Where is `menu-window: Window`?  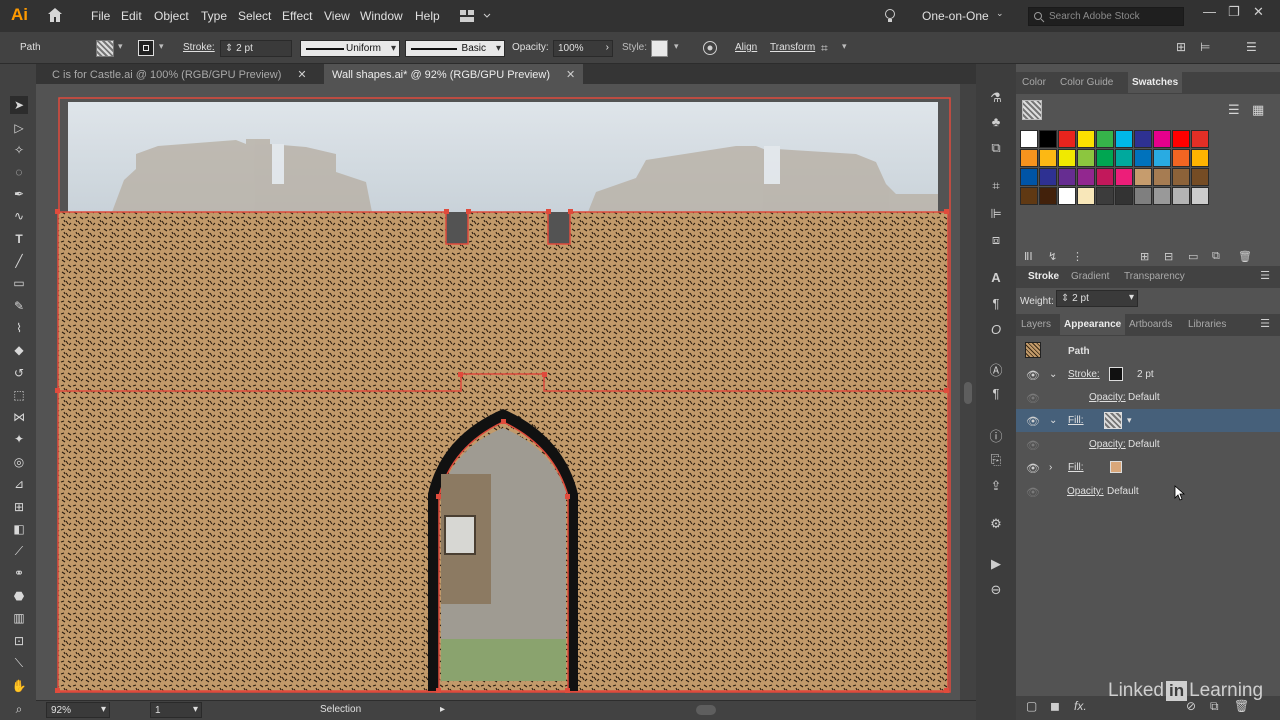 menu-window: Window is located at coordinates (381, 16).